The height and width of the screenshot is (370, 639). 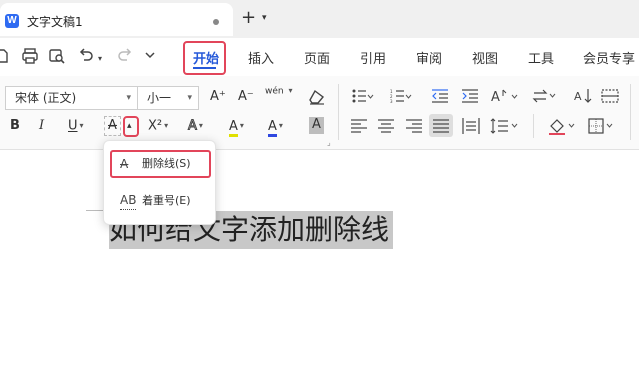 I want to click on font-group-launcher-icon: ⌟, so click(x=329, y=142).